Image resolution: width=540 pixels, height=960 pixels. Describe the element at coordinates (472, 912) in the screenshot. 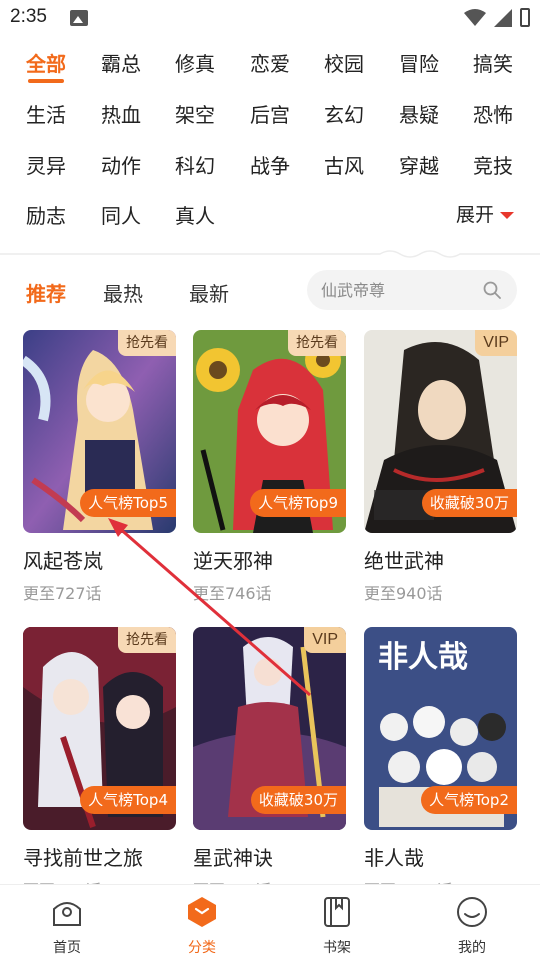

I see `smile-face-icon` at that location.